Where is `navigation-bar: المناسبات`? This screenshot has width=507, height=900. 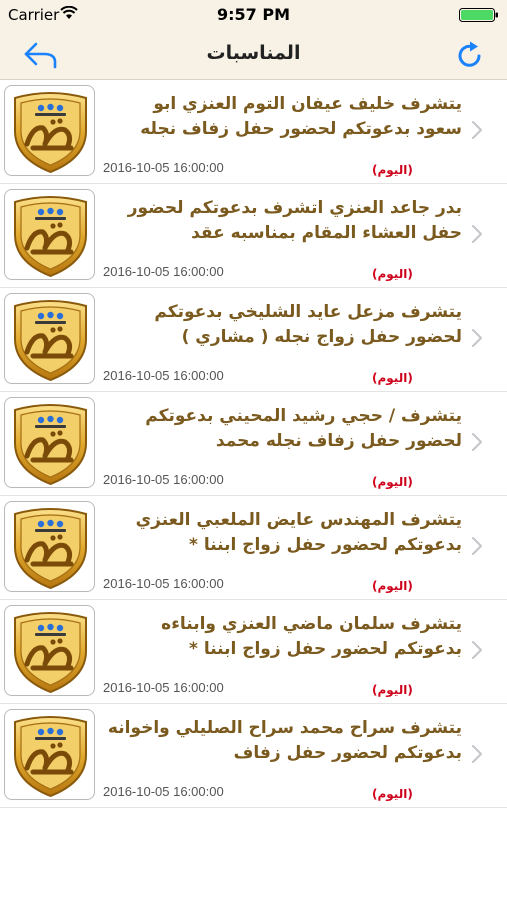
navigation-bar: المناسبات is located at coordinates (253, 55).